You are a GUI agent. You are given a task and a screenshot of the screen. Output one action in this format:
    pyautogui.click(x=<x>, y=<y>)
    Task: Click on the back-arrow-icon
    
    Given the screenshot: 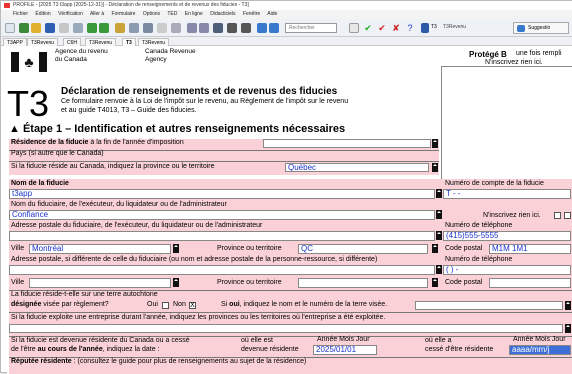 What is the action you would take?
    pyautogui.click(x=92, y=28)
    